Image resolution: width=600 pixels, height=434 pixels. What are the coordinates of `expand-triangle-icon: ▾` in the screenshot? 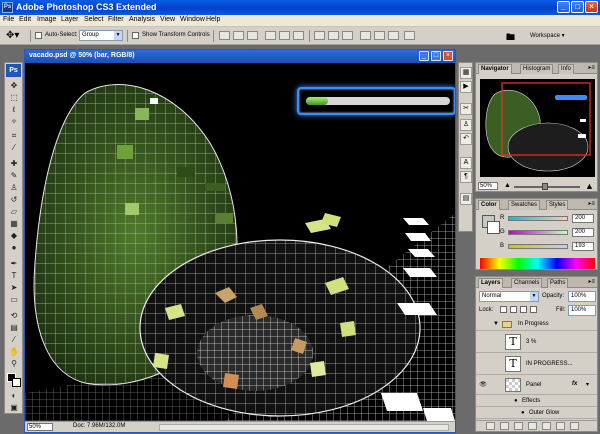 It's located at (587, 384).